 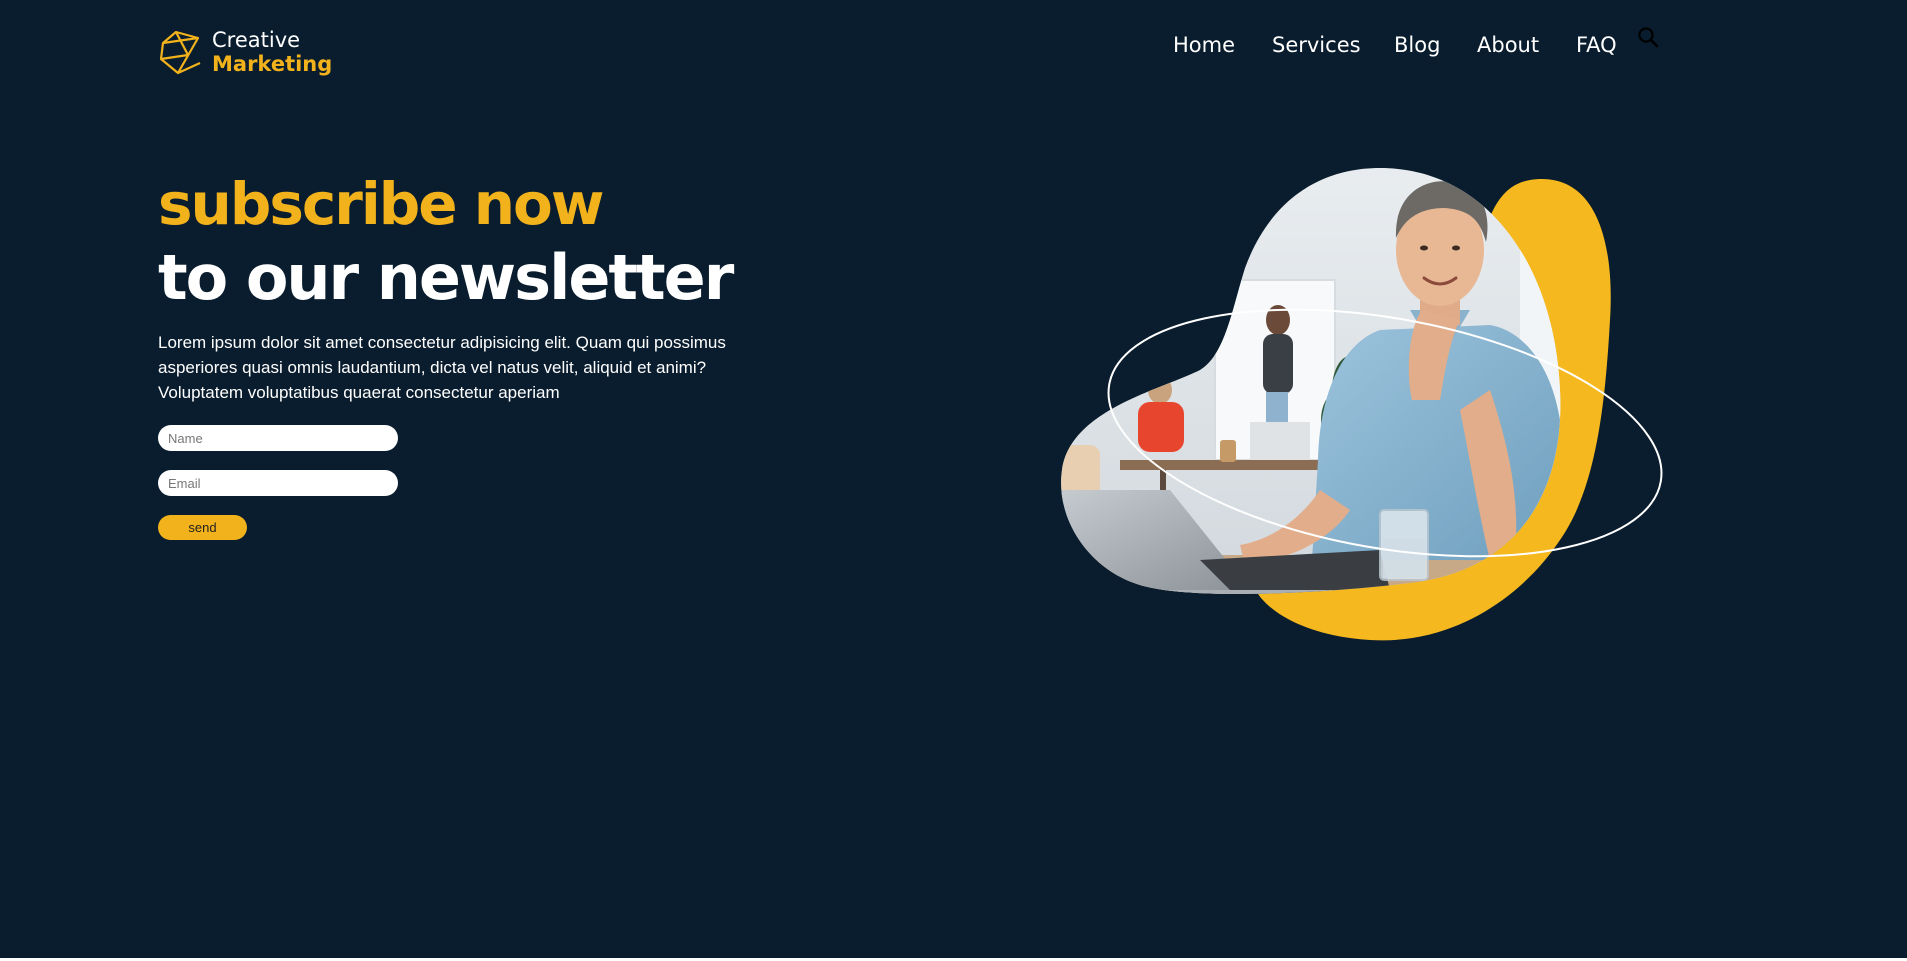 I want to click on search-button, so click(x=1649, y=38).